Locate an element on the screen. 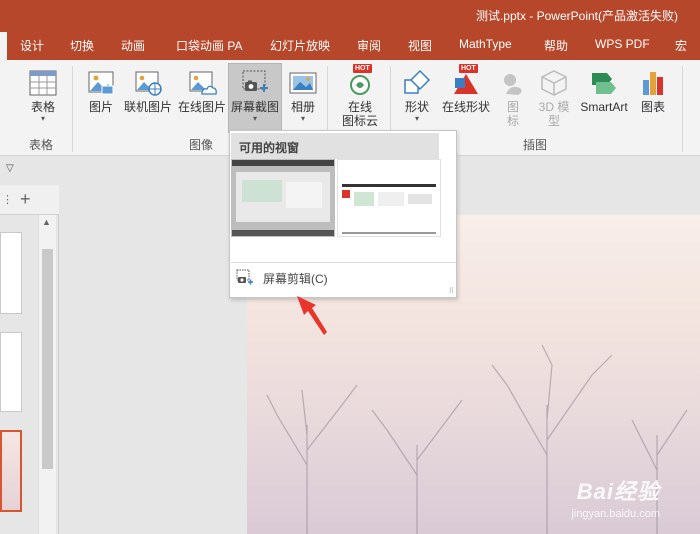  screen-clipping-icon is located at coordinates (245, 279).